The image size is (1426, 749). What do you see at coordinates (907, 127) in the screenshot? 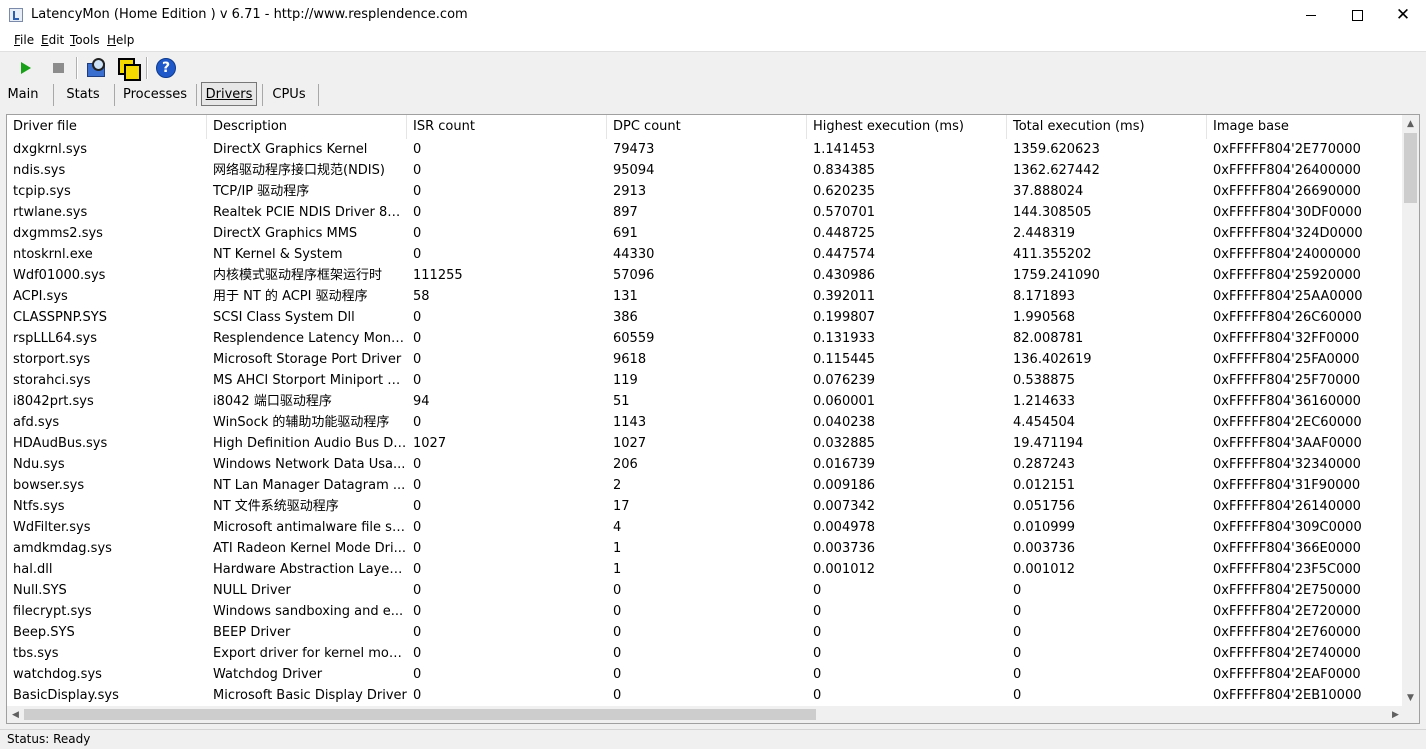
I see `column-header-highest-execution: Highest execution (ms)` at bounding box center [907, 127].